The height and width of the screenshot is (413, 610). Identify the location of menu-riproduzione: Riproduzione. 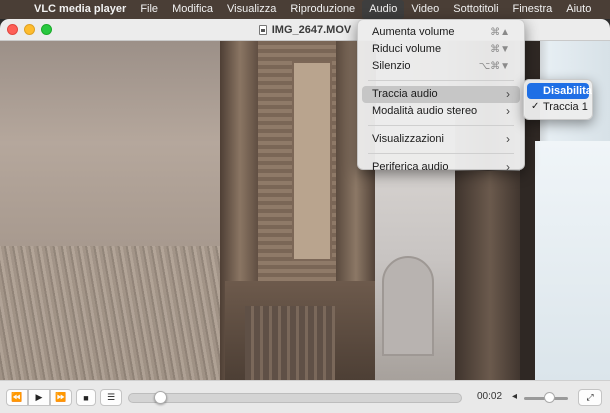
(322, 9).